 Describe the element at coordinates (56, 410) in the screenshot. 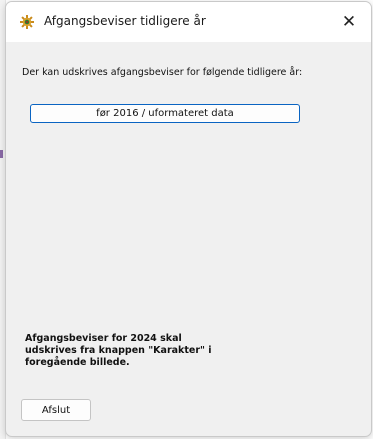

I see `exit-button: Afslut` at that location.